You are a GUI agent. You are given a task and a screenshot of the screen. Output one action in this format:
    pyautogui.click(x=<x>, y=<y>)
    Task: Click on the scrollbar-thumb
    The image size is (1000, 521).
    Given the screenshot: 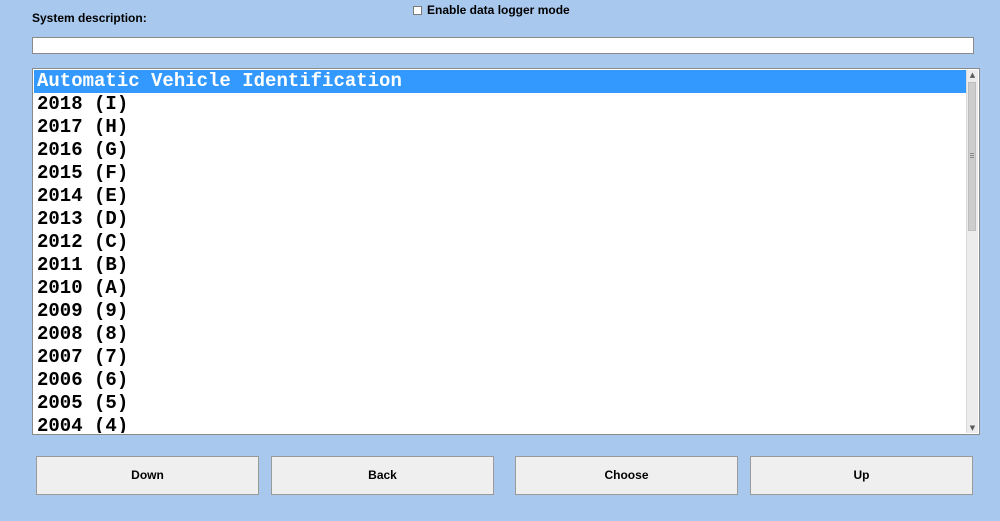 What is the action you would take?
    pyautogui.click(x=972, y=156)
    